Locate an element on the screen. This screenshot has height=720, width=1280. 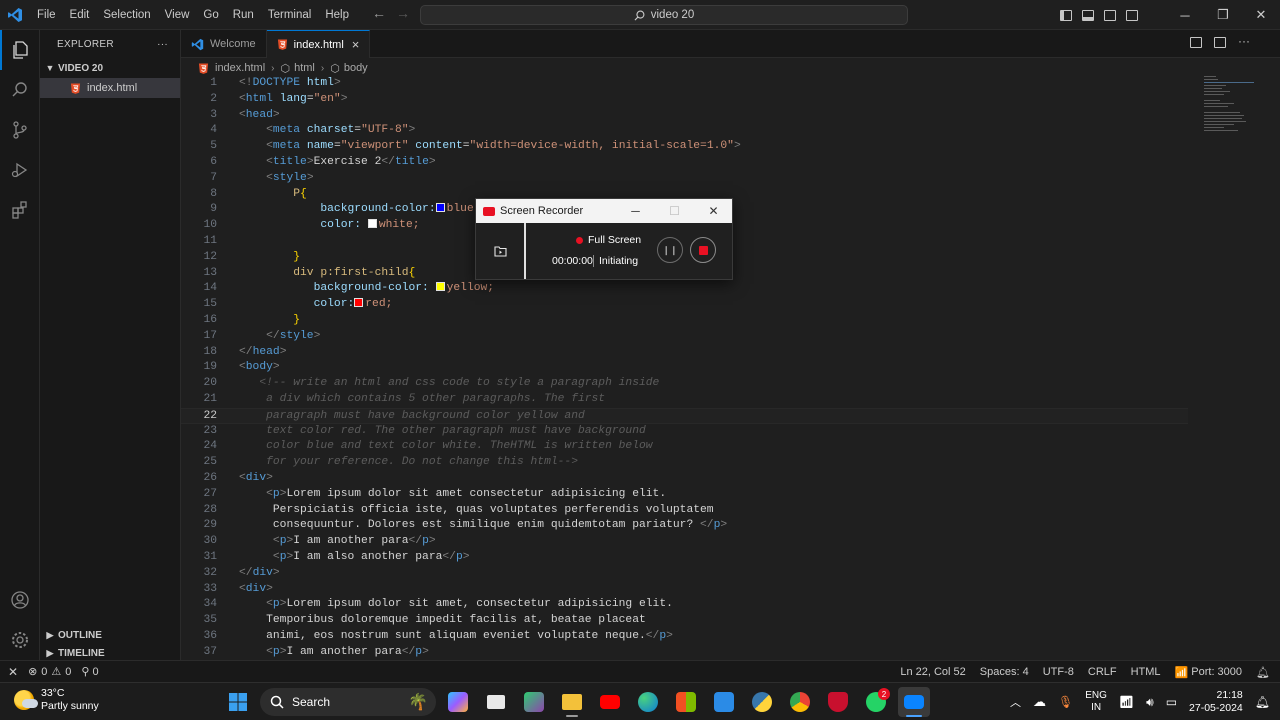
chrome-browser-icon is located at coordinates (800, 702).